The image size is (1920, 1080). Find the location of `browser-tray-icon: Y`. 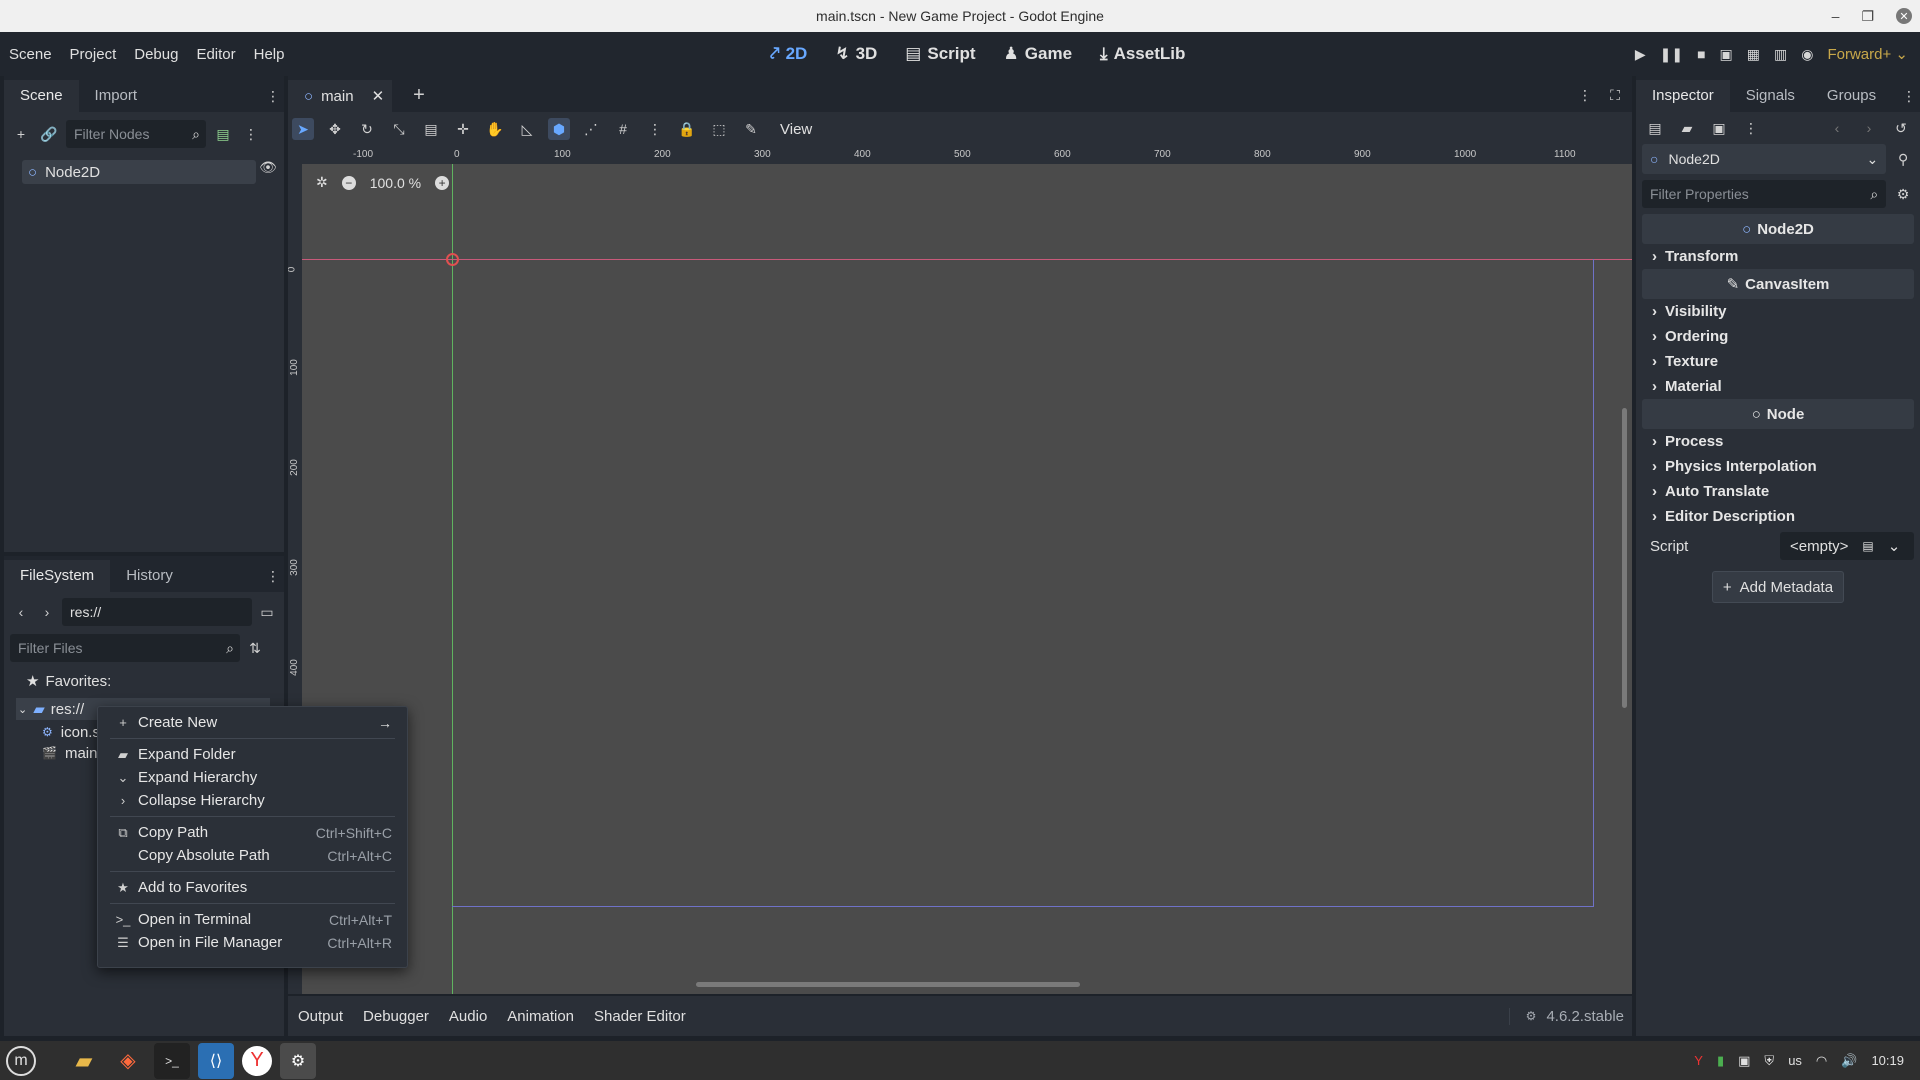

browser-tray-icon: Y is located at coordinates (1698, 1060).